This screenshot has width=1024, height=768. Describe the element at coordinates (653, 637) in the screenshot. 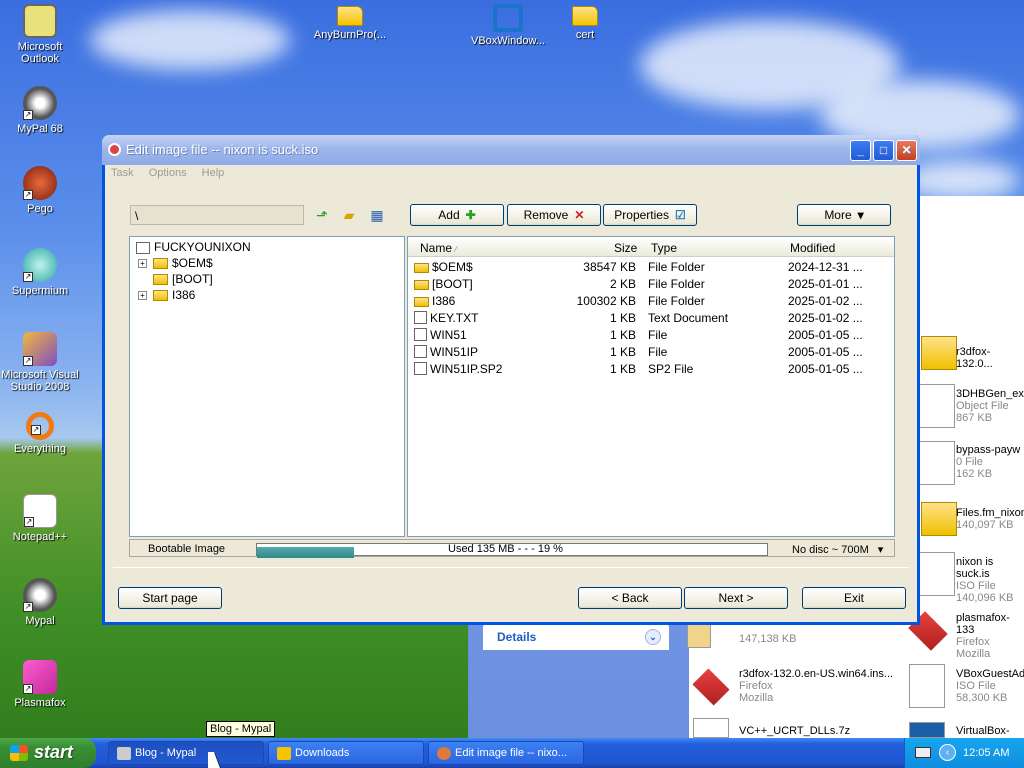

I see `chevron-down-icon: ⌄` at that location.